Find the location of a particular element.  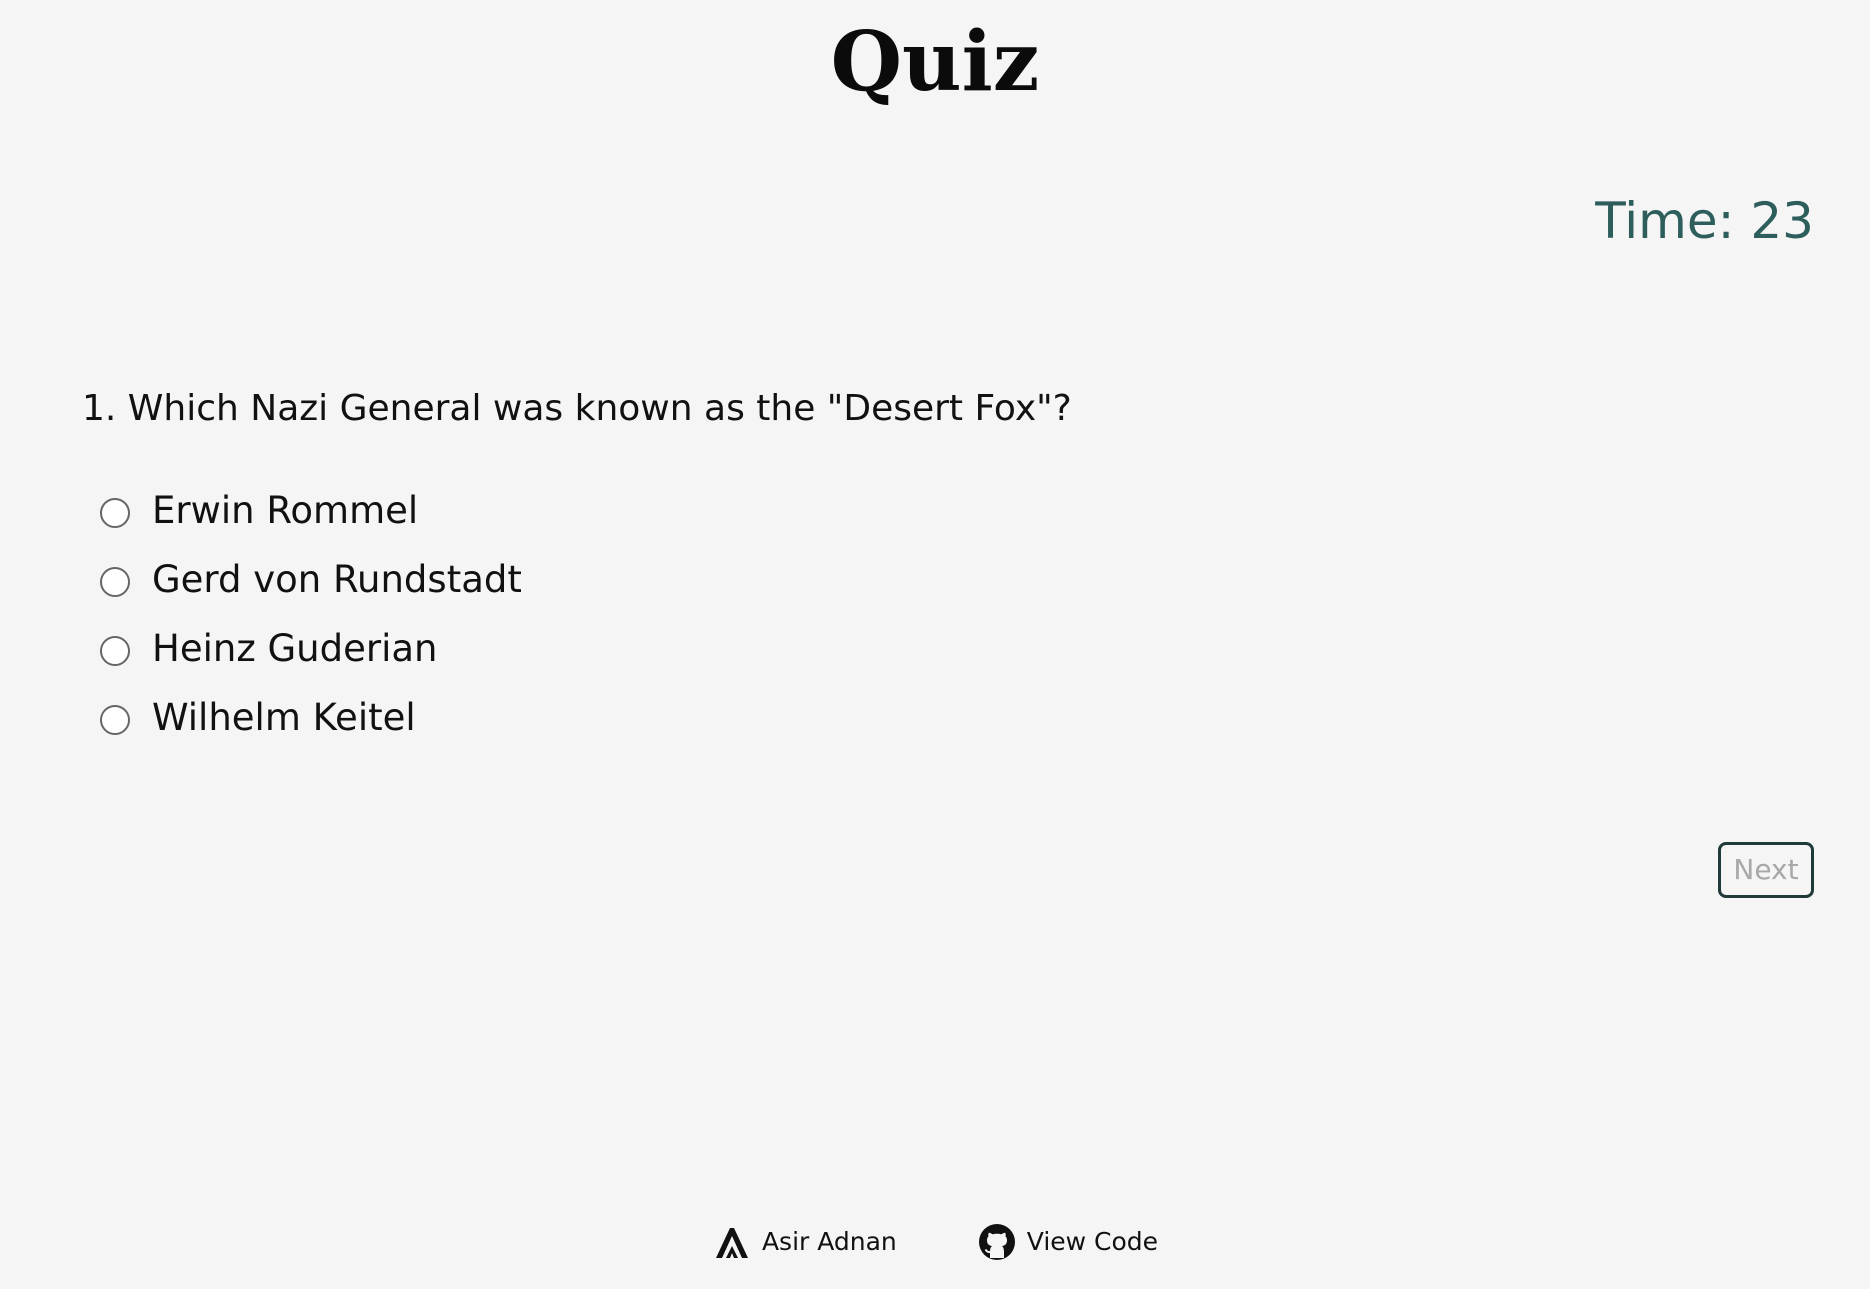

answer-option-label: Heinz Guderian is located at coordinates (295, 649).